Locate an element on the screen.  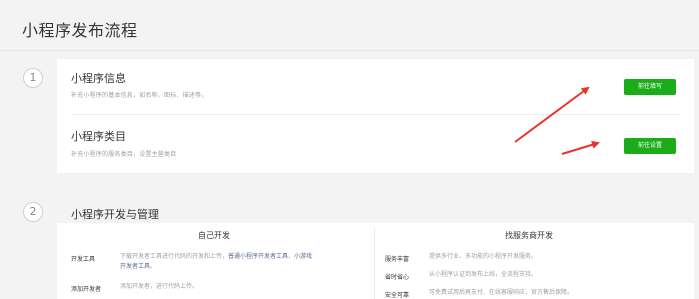
secure-text: 可免费试用后再支付、在线客服响应，官方售后保障。 is located at coordinates (501, 292).